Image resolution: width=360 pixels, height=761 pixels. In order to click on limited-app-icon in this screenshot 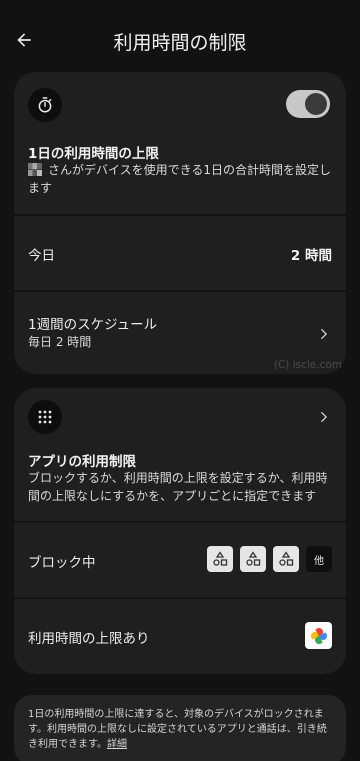, I will do `click(318, 635)`.